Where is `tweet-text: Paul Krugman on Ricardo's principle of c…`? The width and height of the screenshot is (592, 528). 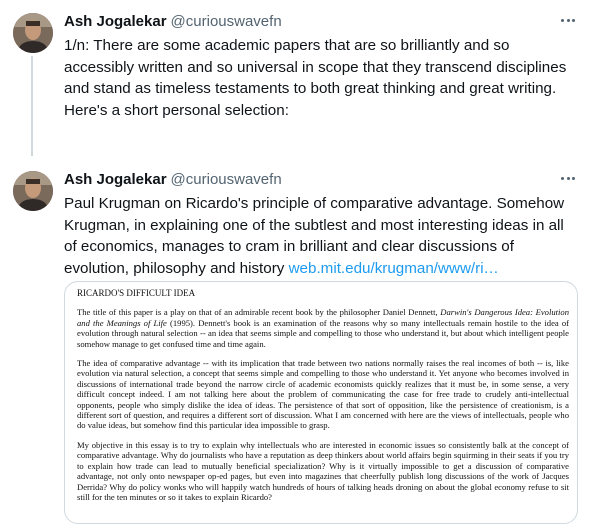
tweet-text: Paul Krugman on Ricardo's principle of c… is located at coordinates (319, 236).